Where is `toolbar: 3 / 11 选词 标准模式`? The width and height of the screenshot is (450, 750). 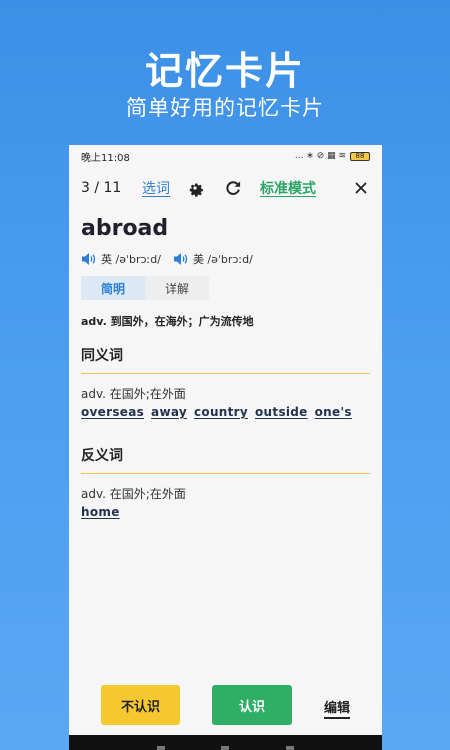 toolbar: 3 / 11 选词 标准模式 is located at coordinates (225, 188).